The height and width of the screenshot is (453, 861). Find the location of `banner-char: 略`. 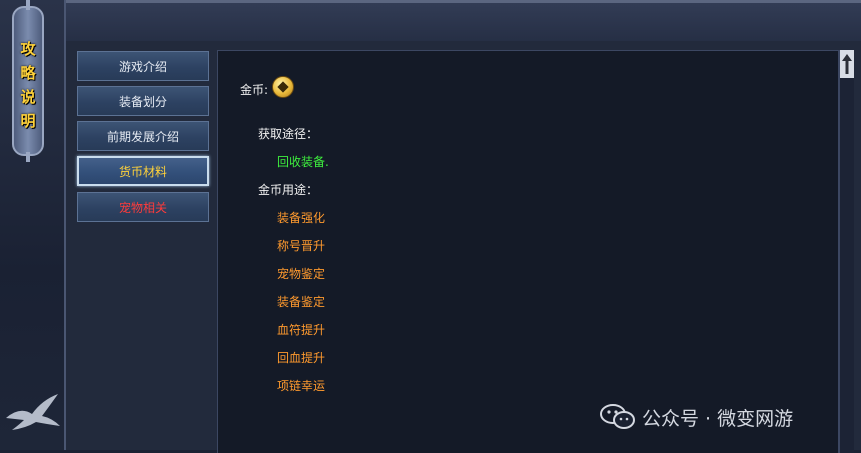

banner-char: 略 is located at coordinates (28, 73).